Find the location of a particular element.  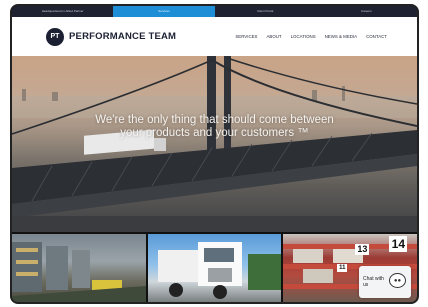

rack-number-13: 13 is located at coordinates (362, 249).